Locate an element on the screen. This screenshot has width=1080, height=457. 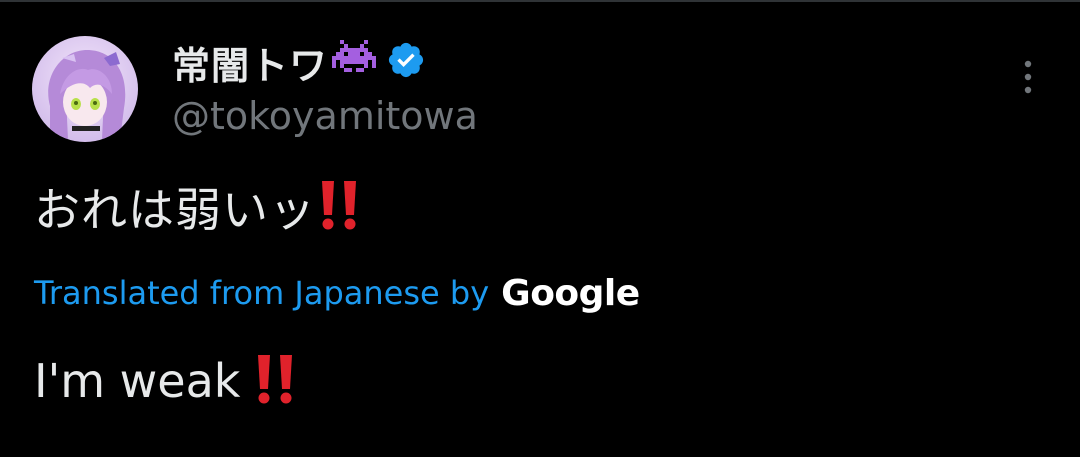
avatar-image is located at coordinates (85, 89).